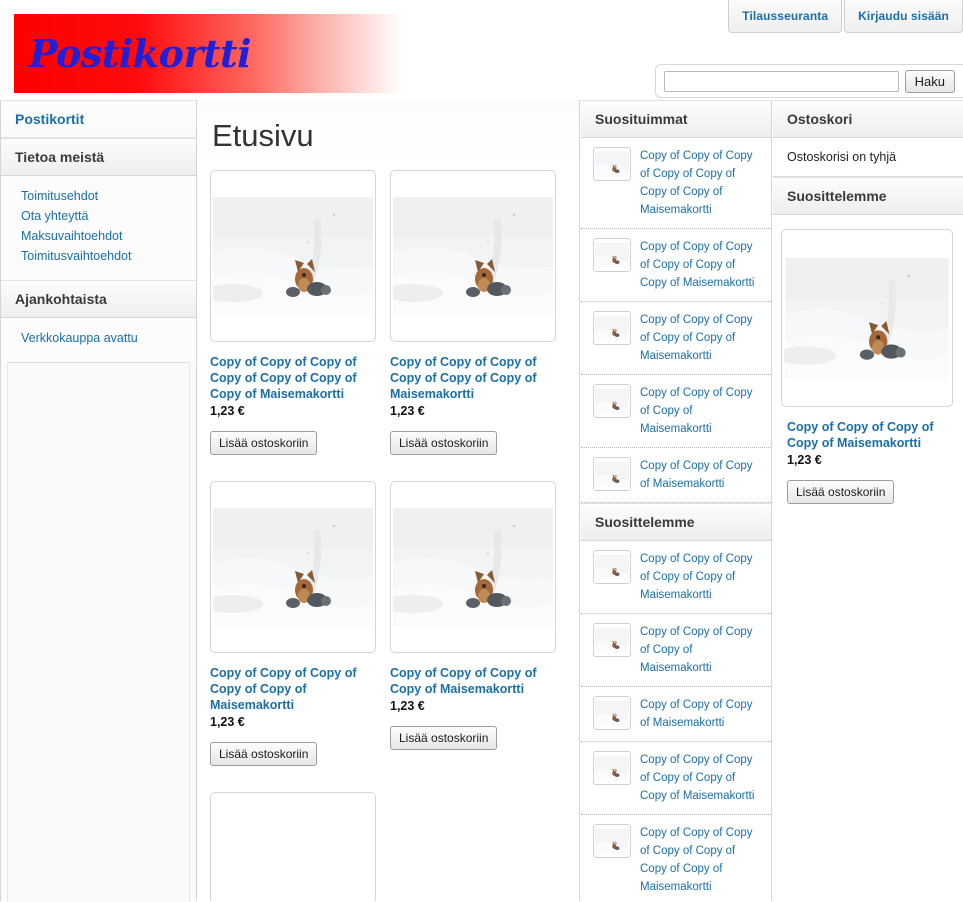  Describe the element at coordinates (101, 236) in the screenshot. I see `sidebar-link-maksuvaihtoehdot: Maksuvaihtoehdot` at that location.